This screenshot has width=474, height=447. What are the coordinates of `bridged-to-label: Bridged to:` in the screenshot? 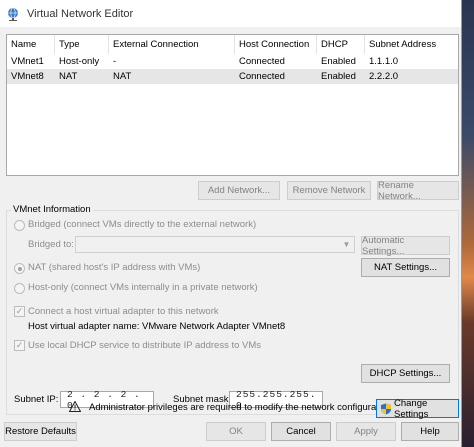 It's located at (51, 244).